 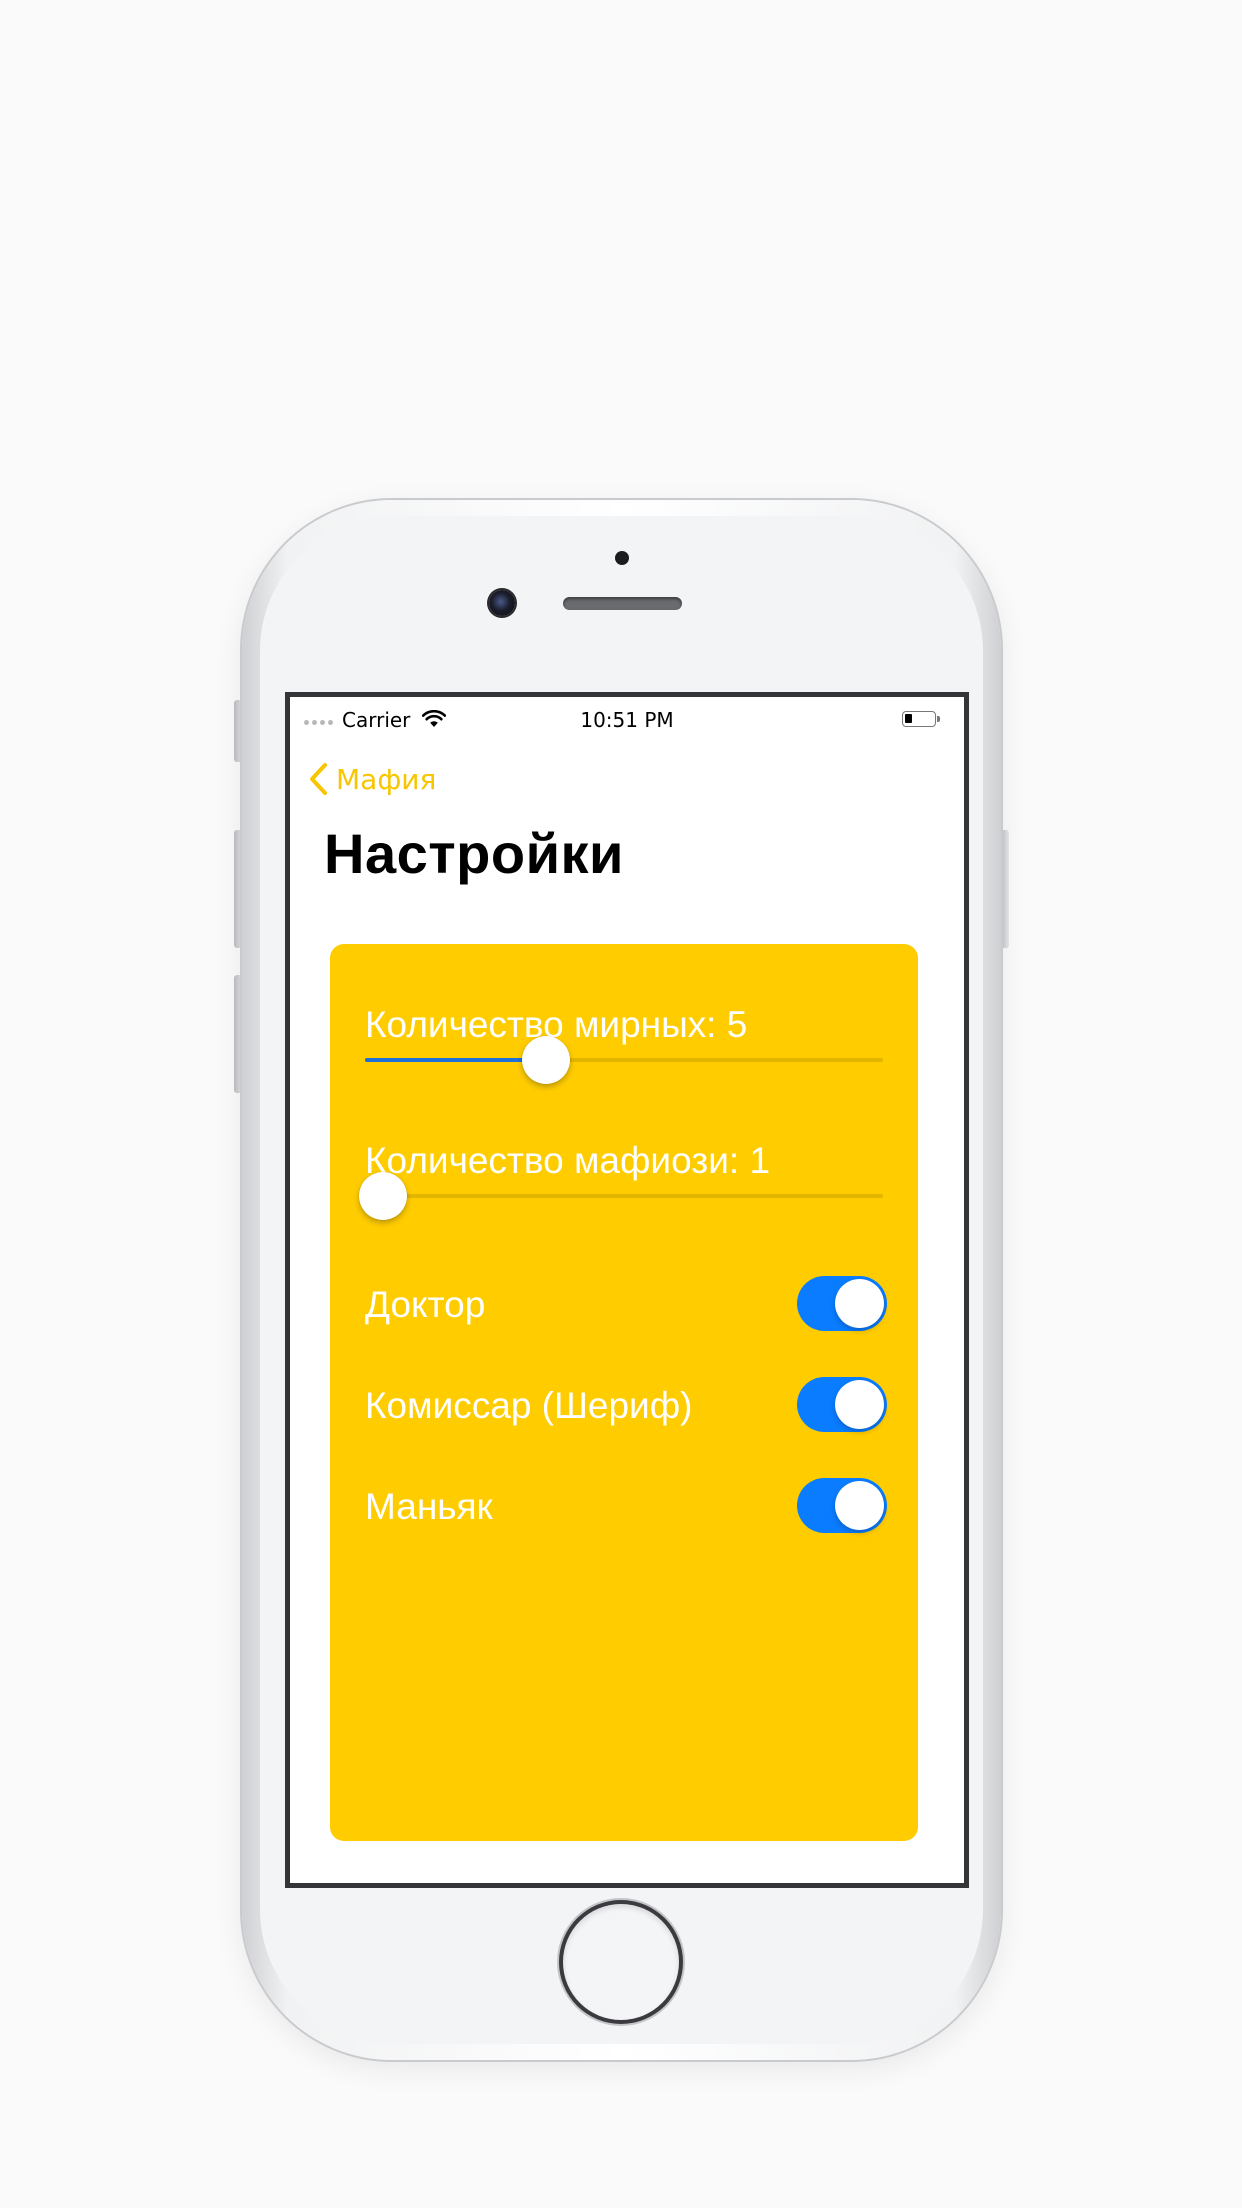 What do you see at coordinates (318, 779) in the screenshot?
I see `chevron-left-icon` at bounding box center [318, 779].